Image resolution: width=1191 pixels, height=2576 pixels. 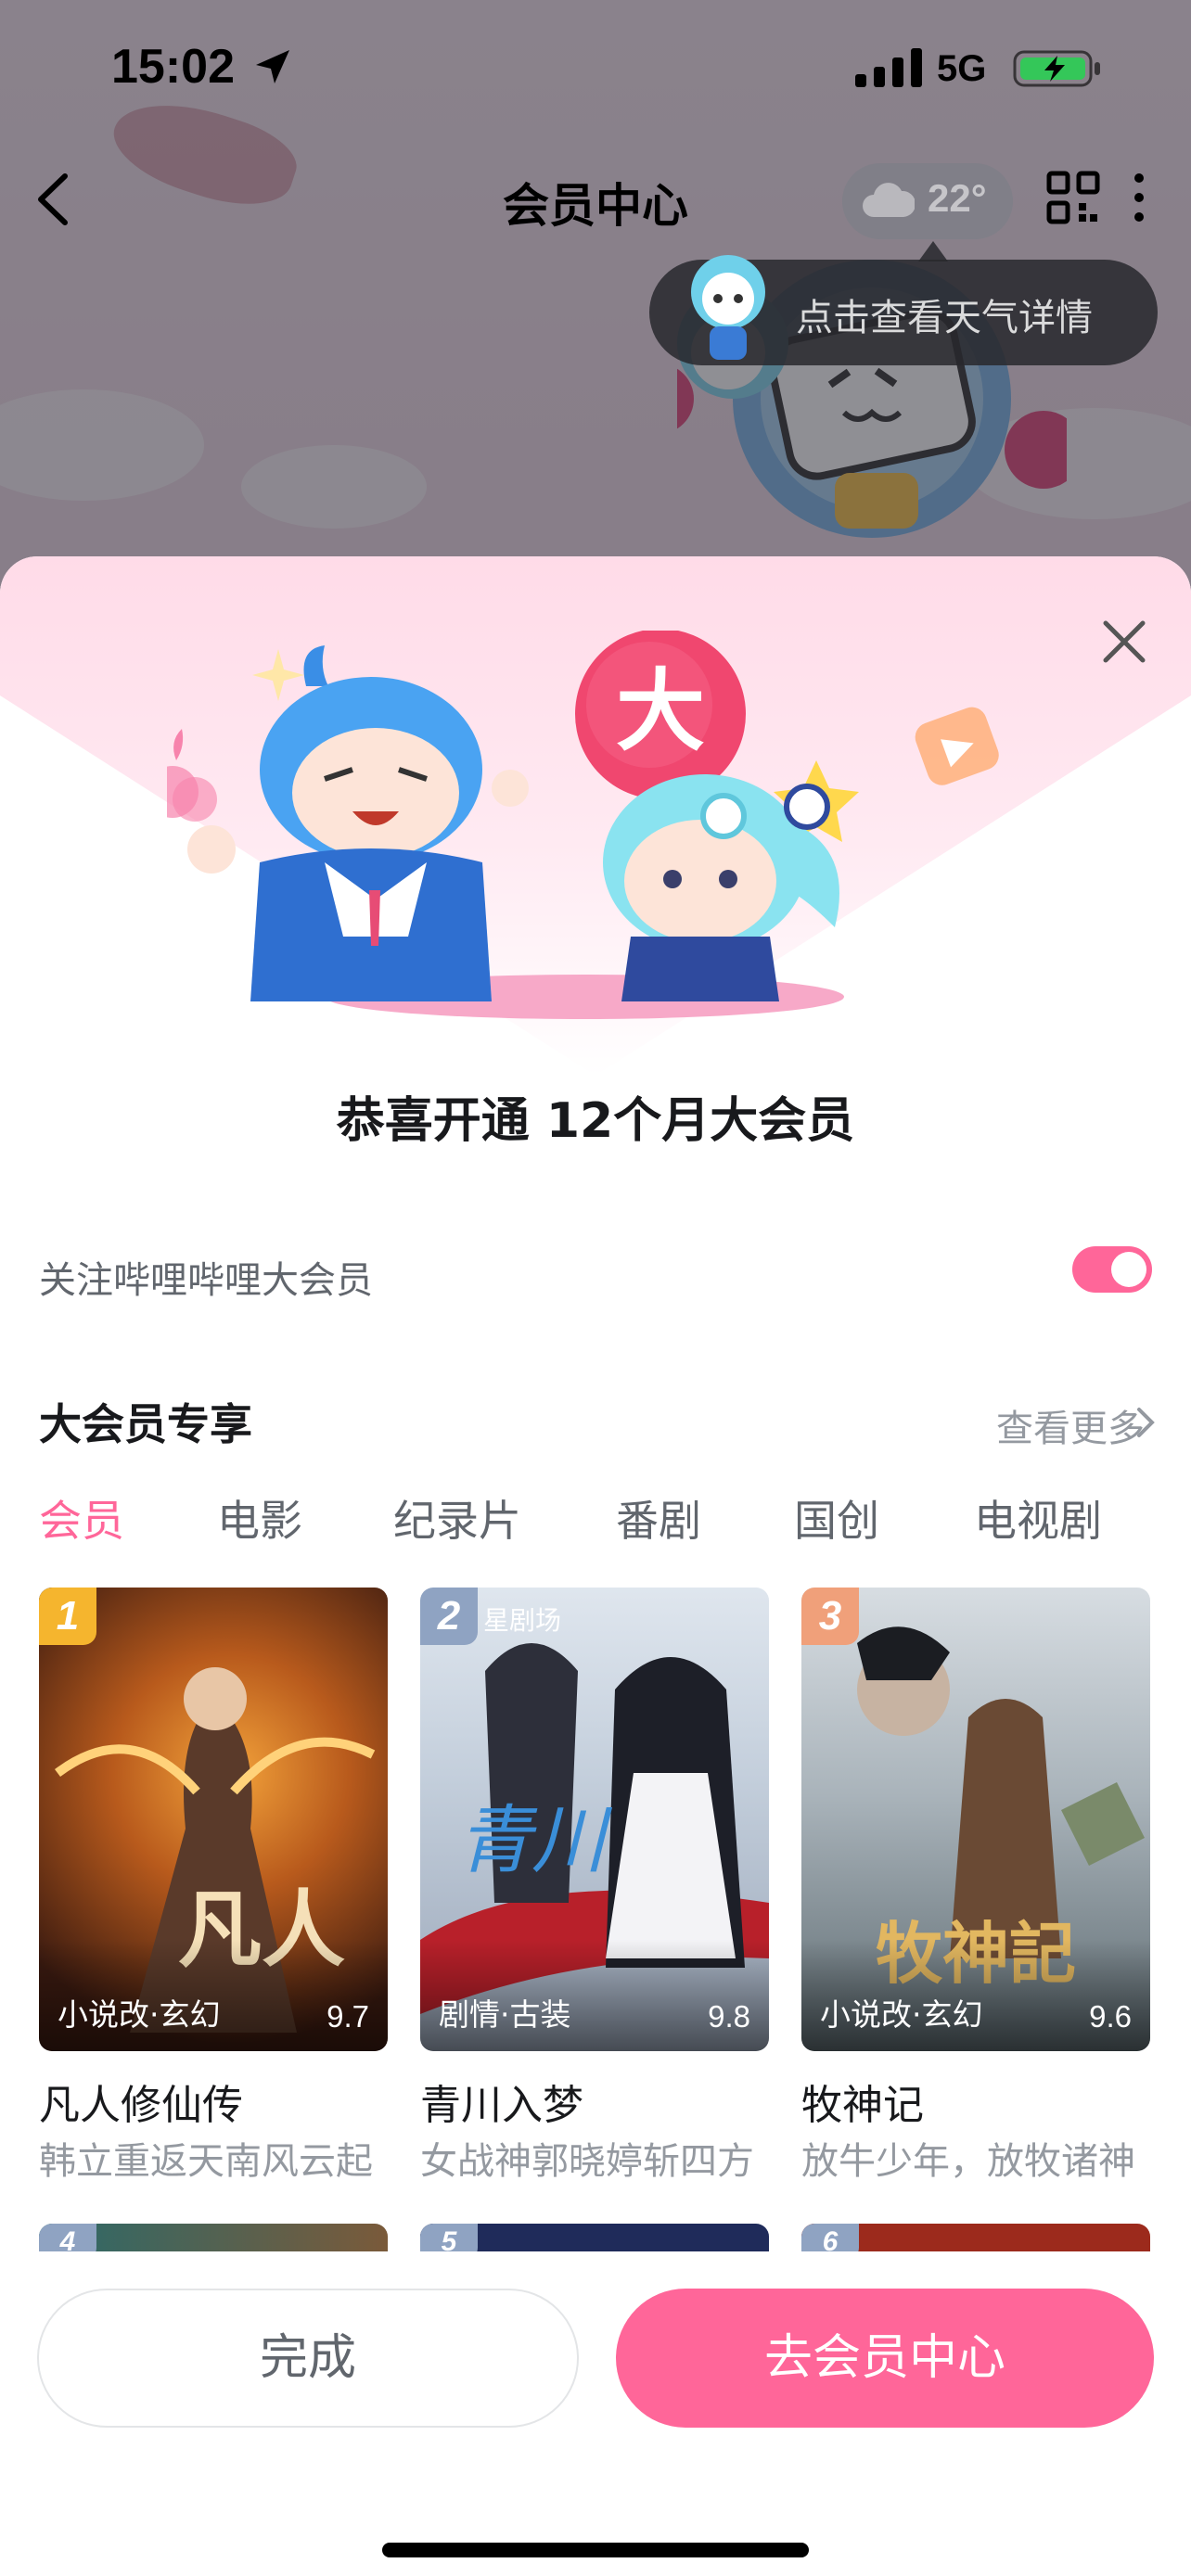 What do you see at coordinates (595, 1272) in the screenshot?
I see `follow-row: 关注哔哩哔哩大会员` at bounding box center [595, 1272].